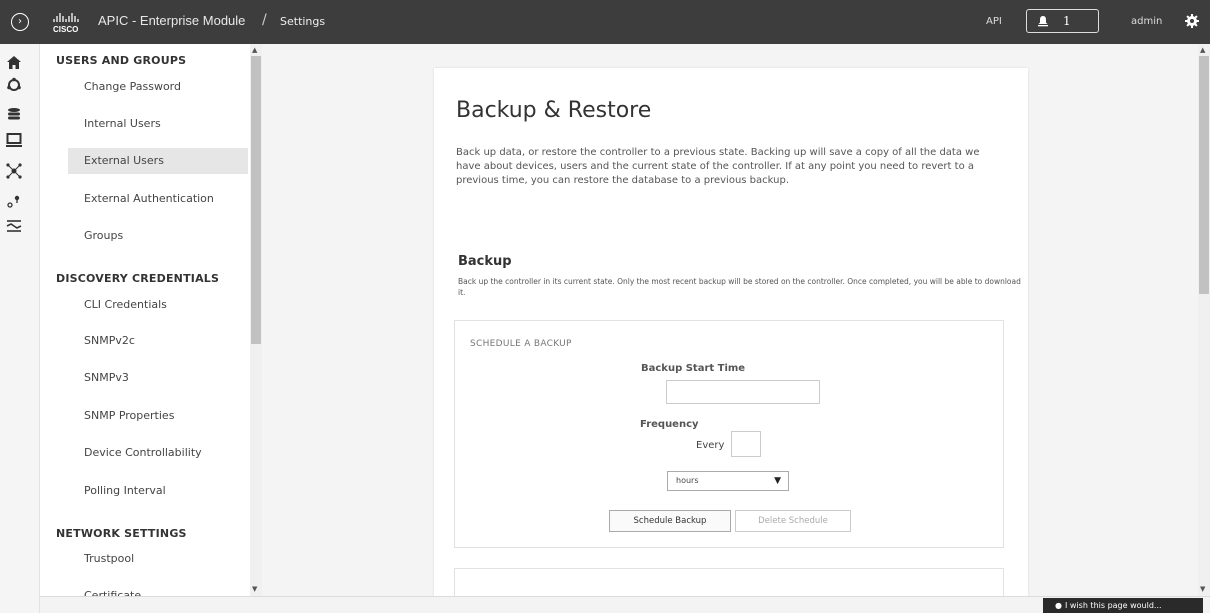 The image size is (1210, 613). Describe the element at coordinates (729, 582) in the screenshot. I see `restore-panel` at that location.